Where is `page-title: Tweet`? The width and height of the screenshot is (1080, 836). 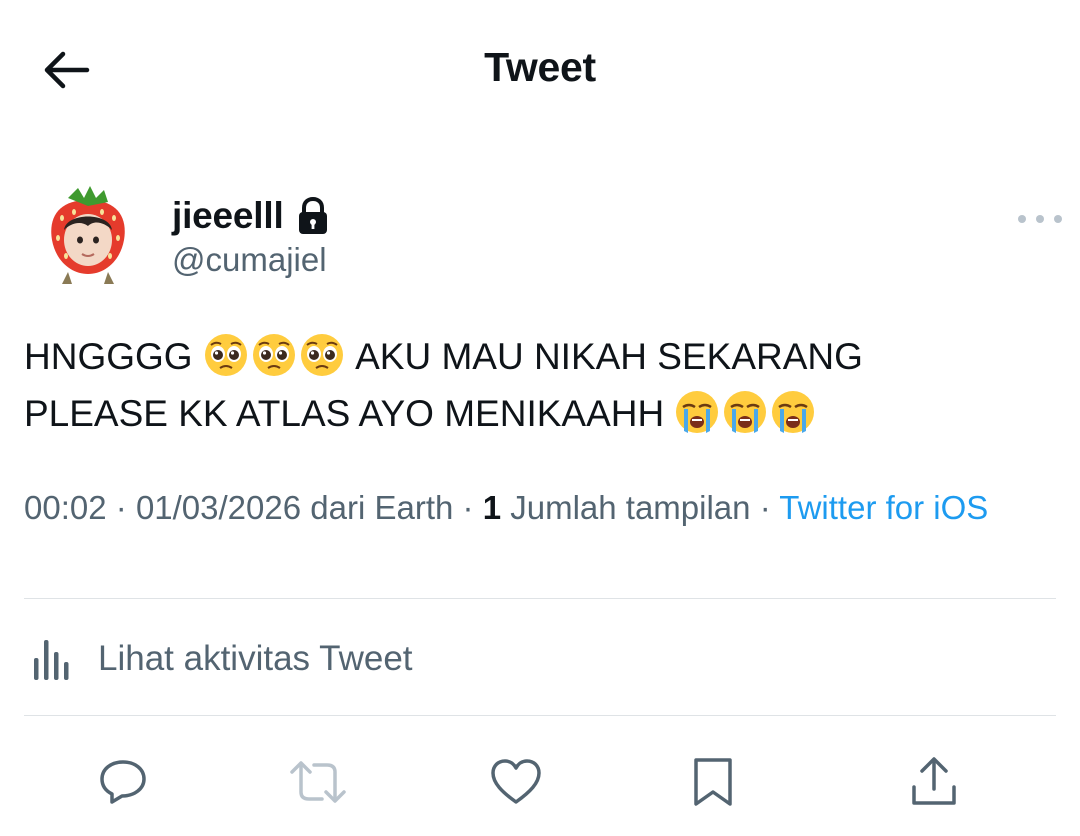 page-title: Tweet is located at coordinates (540, 67).